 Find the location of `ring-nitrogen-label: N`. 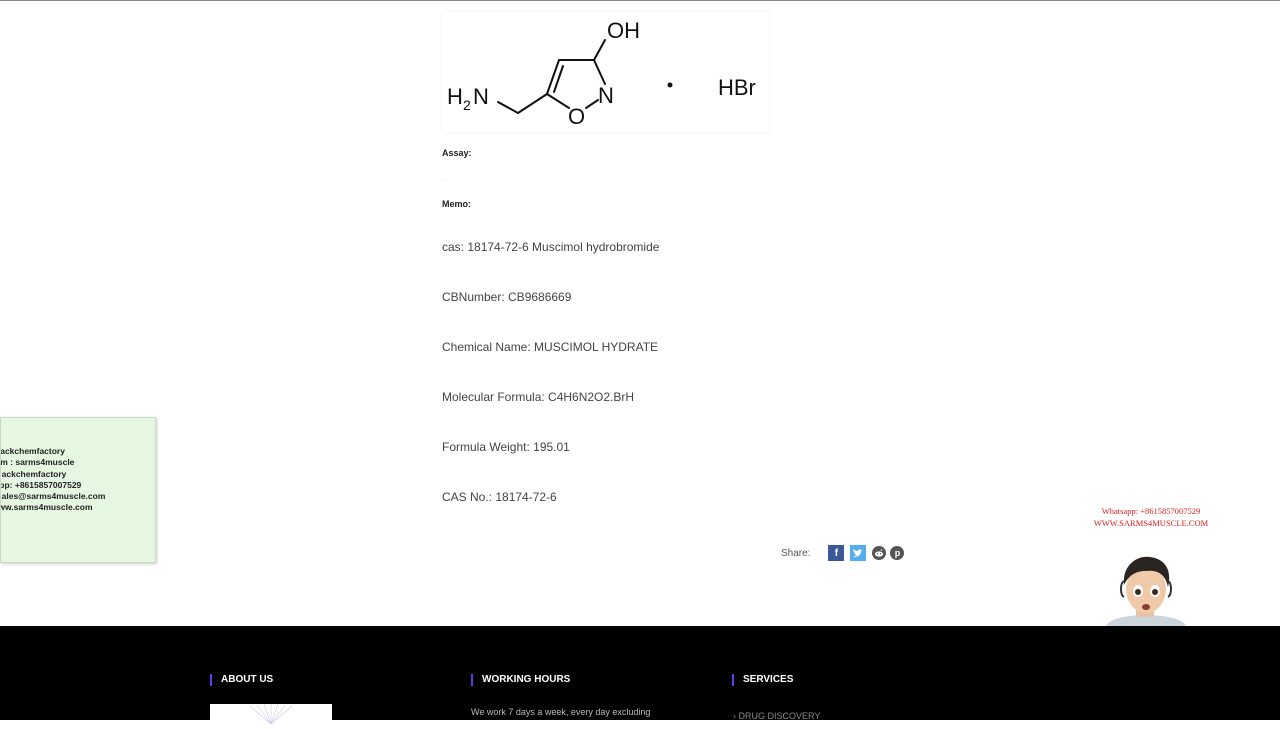

ring-nitrogen-label: N is located at coordinates (606, 95).